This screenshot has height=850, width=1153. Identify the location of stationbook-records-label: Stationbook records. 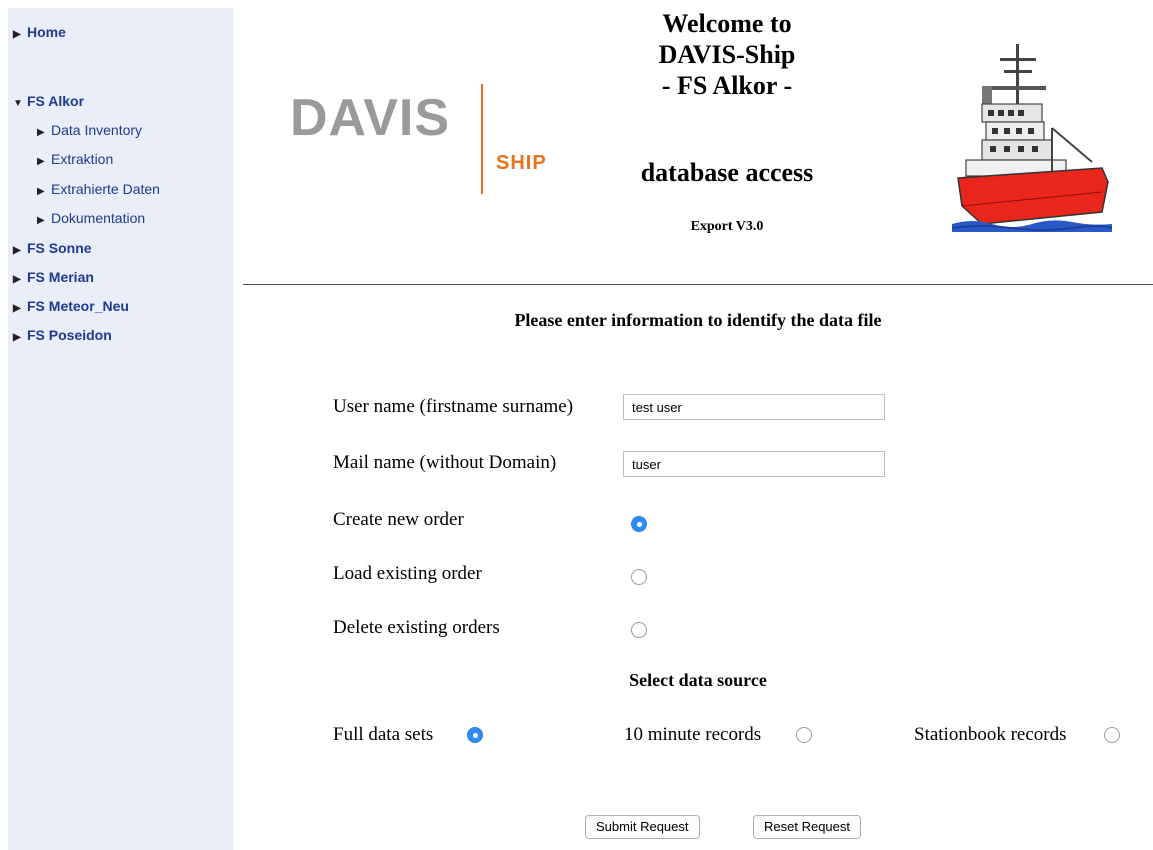
(990, 734).